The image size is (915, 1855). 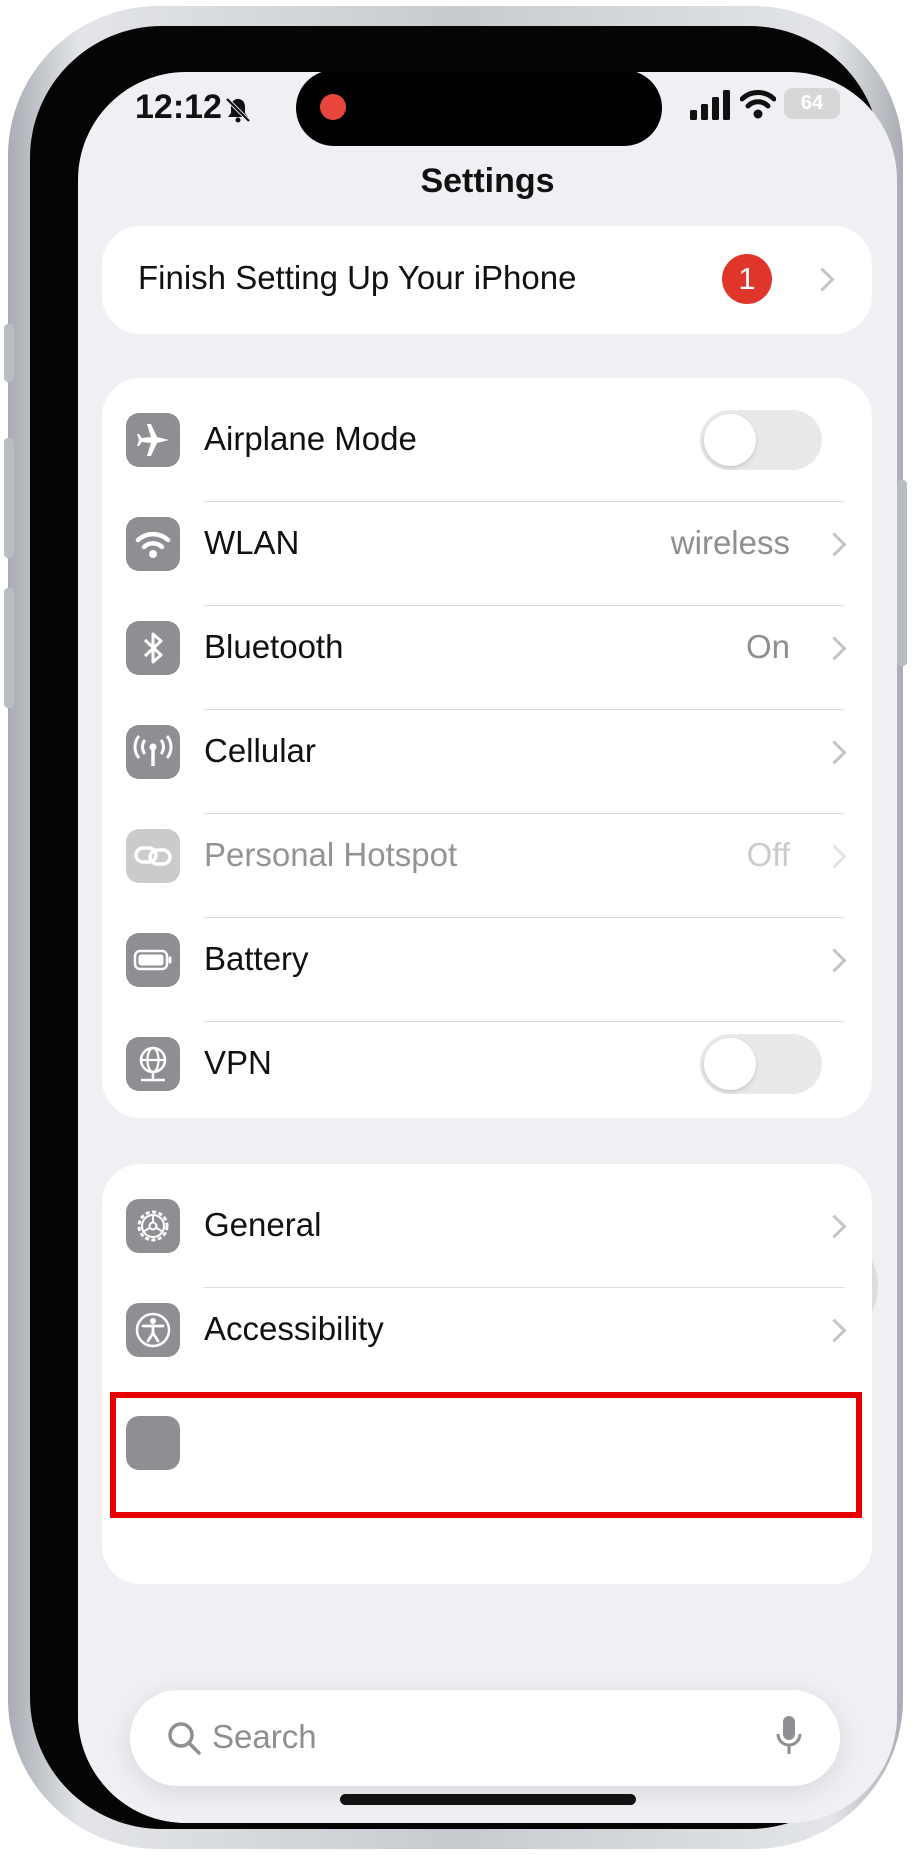 What do you see at coordinates (9, 353) in the screenshot?
I see `action-button` at bounding box center [9, 353].